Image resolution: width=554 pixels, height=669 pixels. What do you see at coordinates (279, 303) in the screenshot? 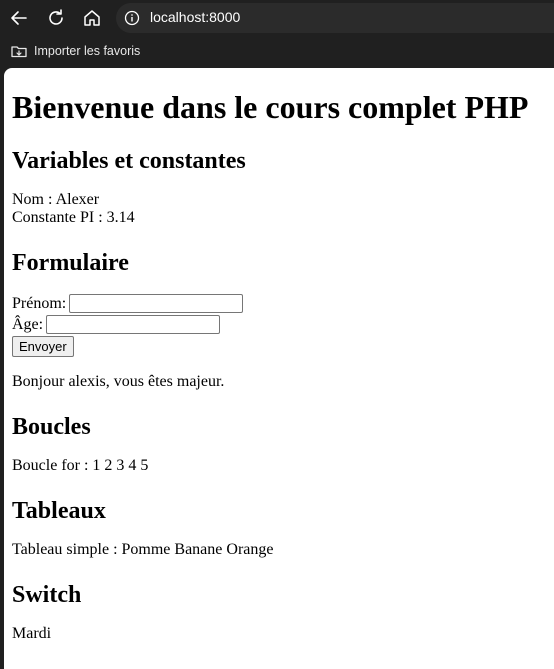
I see `firstname-row: Prénom:` at bounding box center [279, 303].